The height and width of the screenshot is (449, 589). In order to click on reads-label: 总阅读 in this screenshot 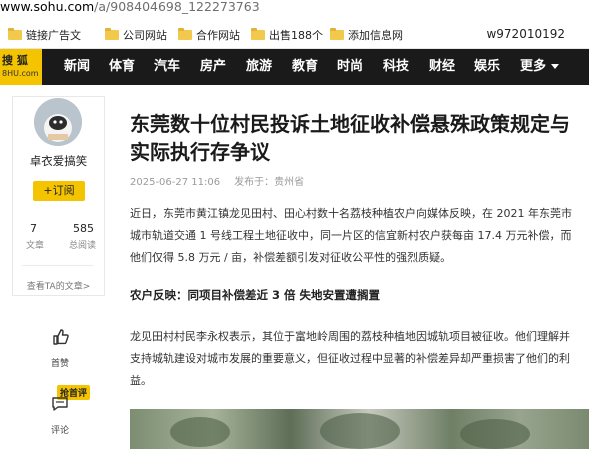, I will do `click(83, 246)`.